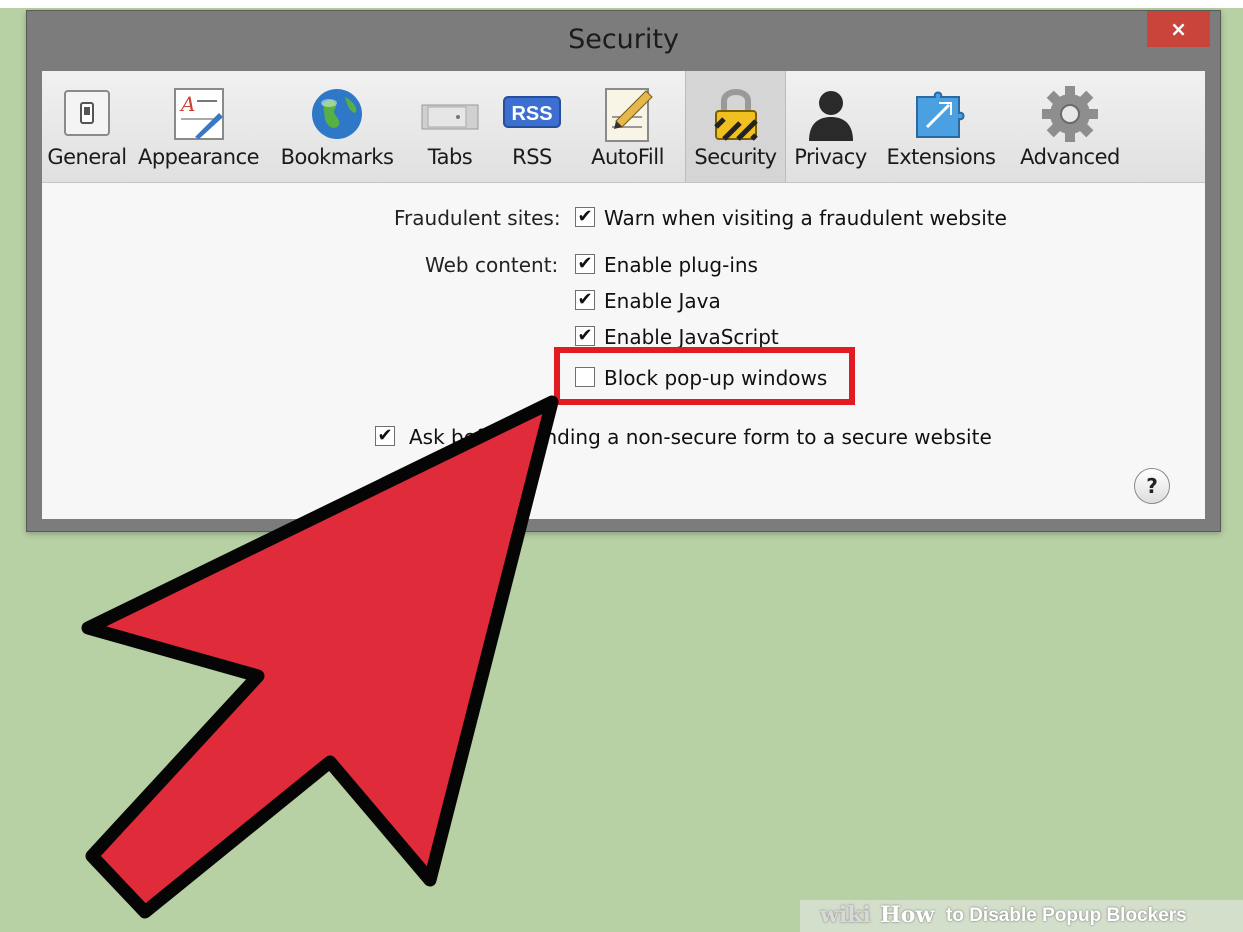  What do you see at coordinates (907, 915) in the screenshot?
I see `watermark-how: How` at bounding box center [907, 915].